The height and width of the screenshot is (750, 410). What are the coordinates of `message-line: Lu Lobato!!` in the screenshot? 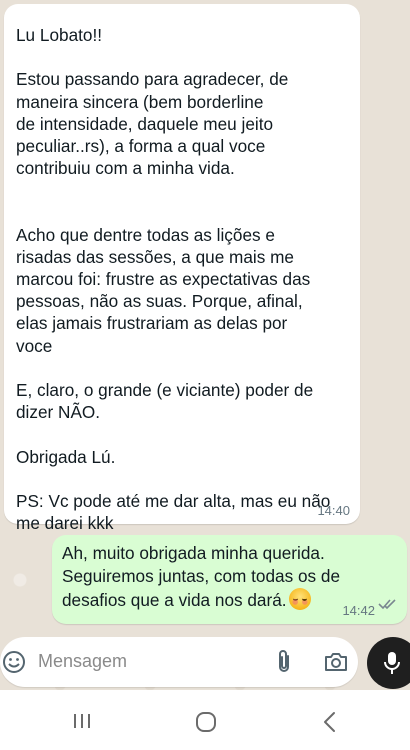 It's located at (59, 35).